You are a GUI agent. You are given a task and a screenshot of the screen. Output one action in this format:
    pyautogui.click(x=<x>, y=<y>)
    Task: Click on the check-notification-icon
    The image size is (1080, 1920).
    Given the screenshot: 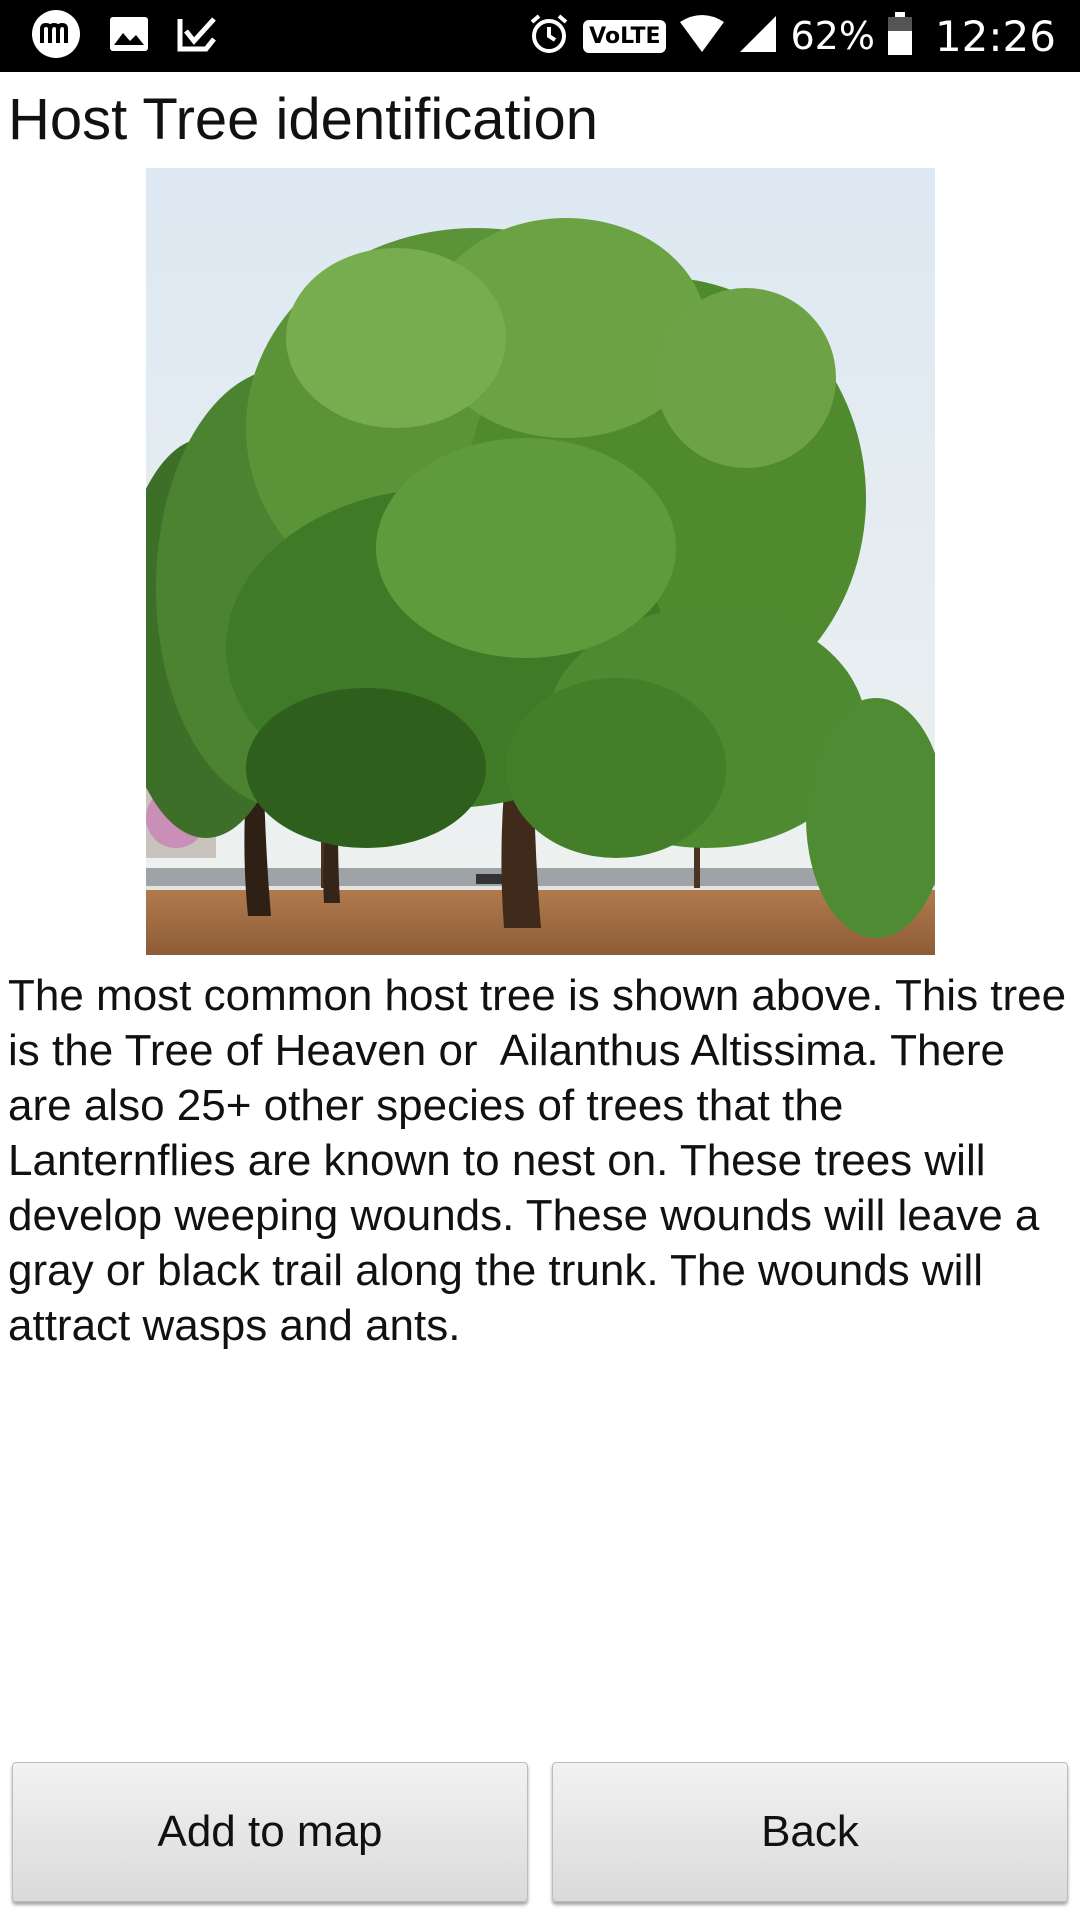 What is the action you would take?
    pyautogui.click(x=197, y=36)
    